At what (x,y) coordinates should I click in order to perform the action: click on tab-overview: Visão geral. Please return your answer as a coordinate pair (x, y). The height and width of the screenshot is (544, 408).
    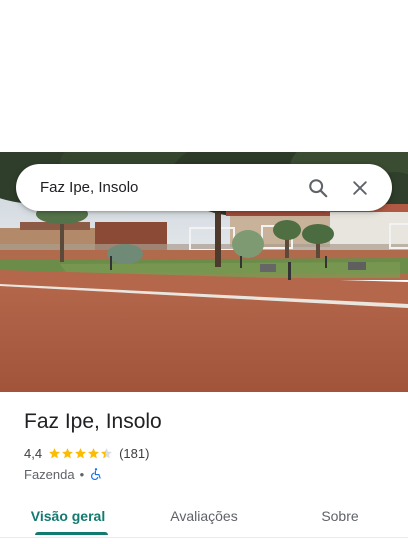
    Looking at the image, I should click on (68, 516).